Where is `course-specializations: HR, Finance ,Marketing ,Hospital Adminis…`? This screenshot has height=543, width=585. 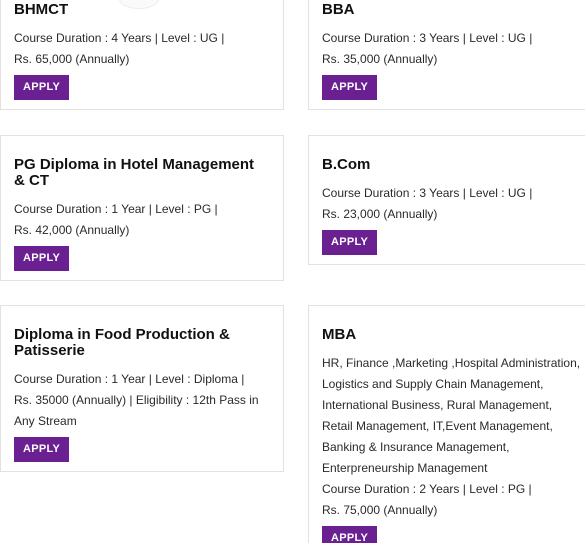 course-specializations: HR, Finance ,Marketing ,Hospital Adminis… is located at coordinates (451, 415).